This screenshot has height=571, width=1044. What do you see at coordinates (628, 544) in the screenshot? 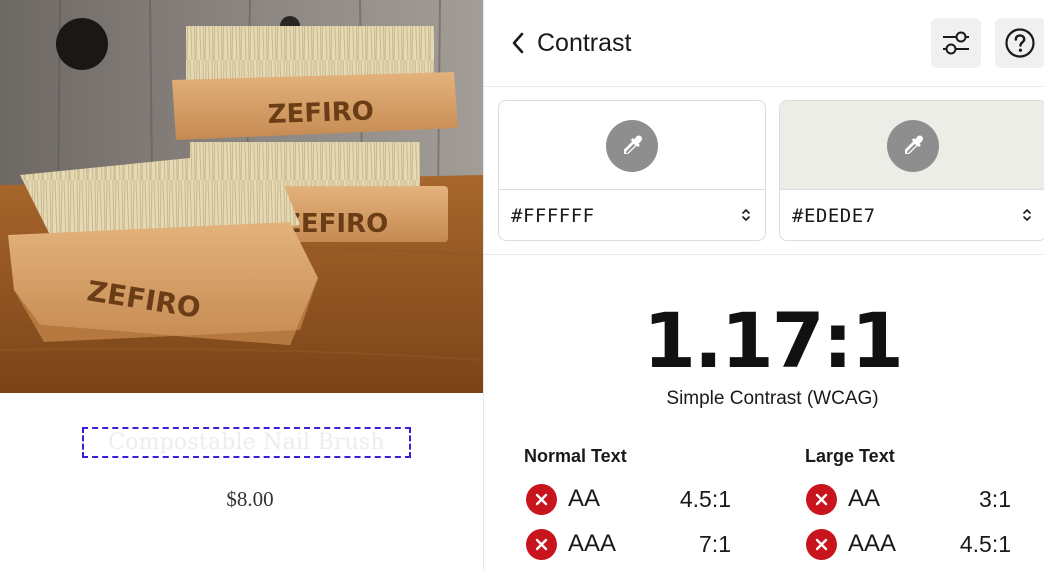
I see `normal-aaa-row: AAA 7:1` at bounding box center [628, 544].